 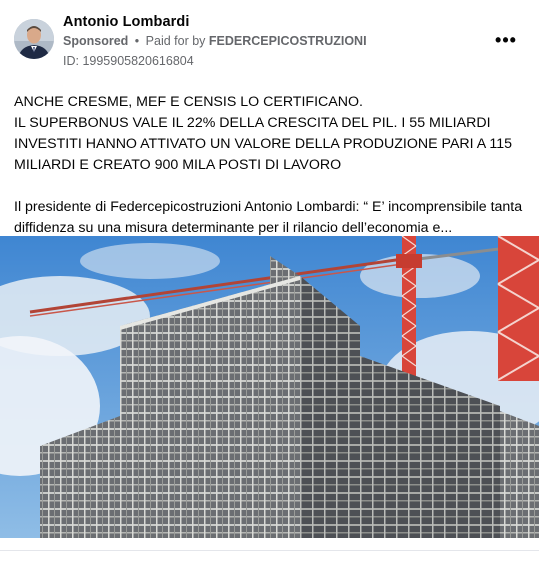 What do you see at coordinates (175, 41) in the screenshot?
I see `paid-for-prefix: Paid for by` at bounding box center [175, 41].